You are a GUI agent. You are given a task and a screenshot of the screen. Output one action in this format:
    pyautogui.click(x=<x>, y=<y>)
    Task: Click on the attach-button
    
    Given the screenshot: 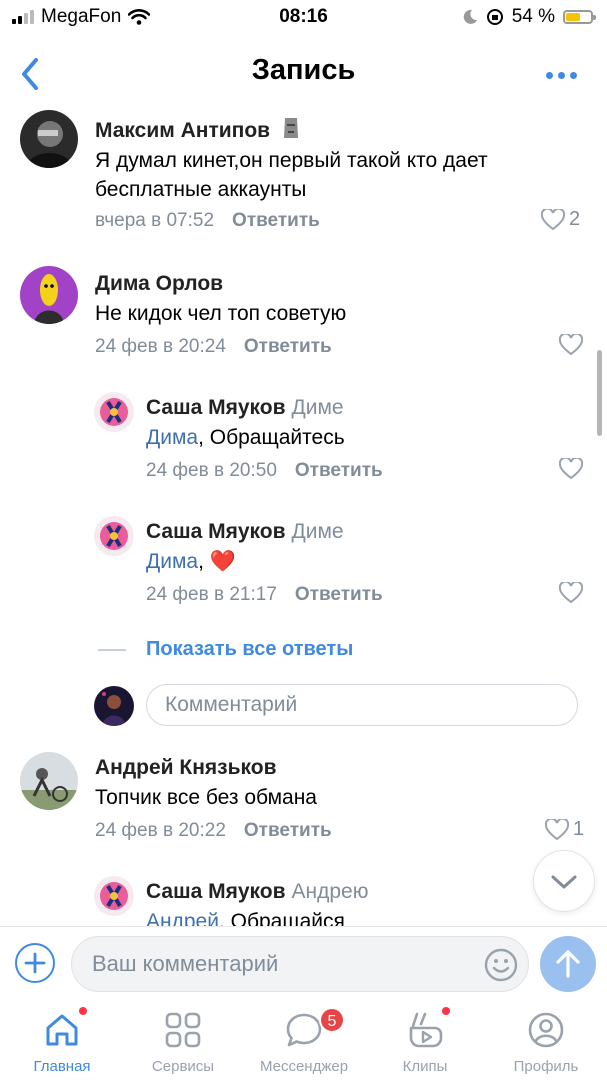 What is the action you would take?
    pyautogui.click(x=35, y=963)
    